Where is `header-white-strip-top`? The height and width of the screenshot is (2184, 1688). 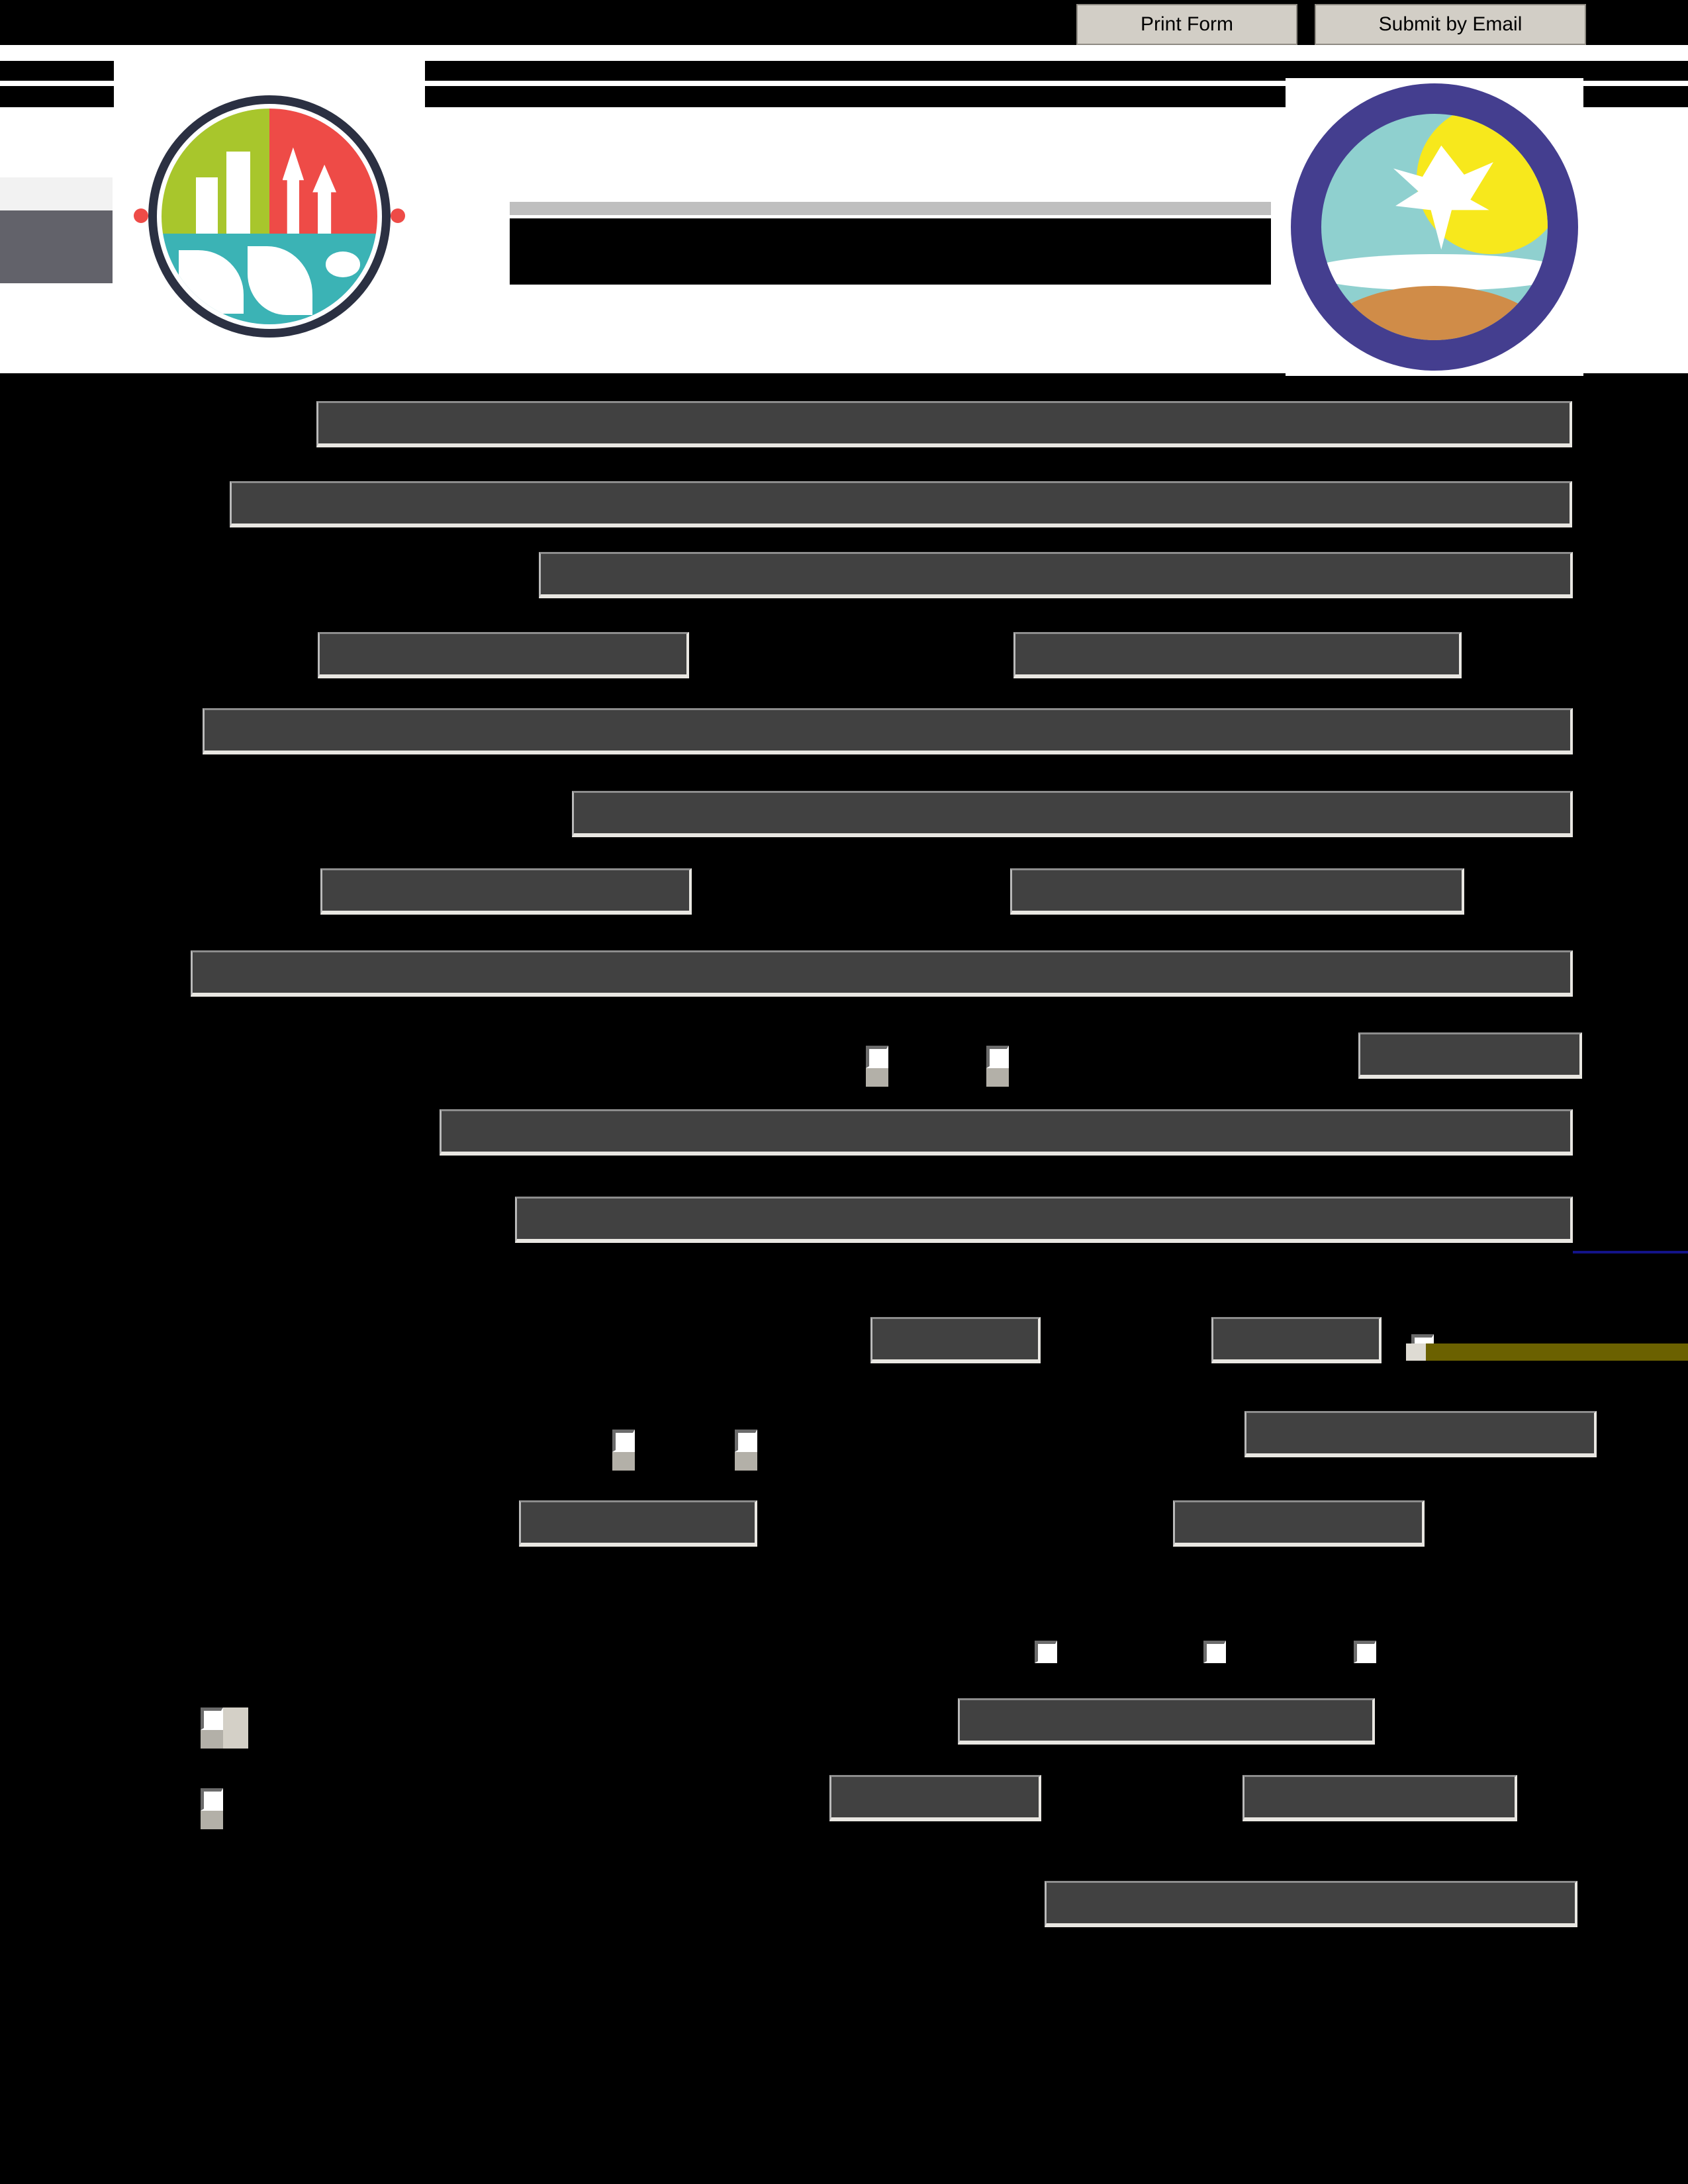 header-white-strip-top is located at coordinates (844, 53).